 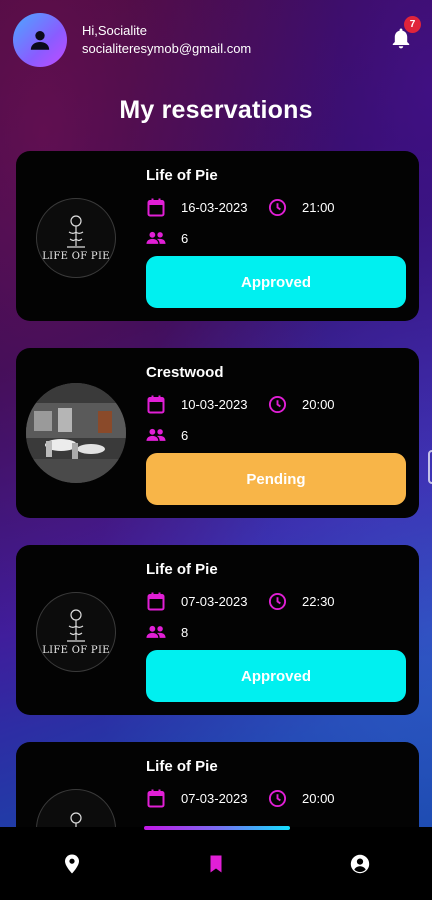 I want to click on person-icon, so click(x=40, y=40).